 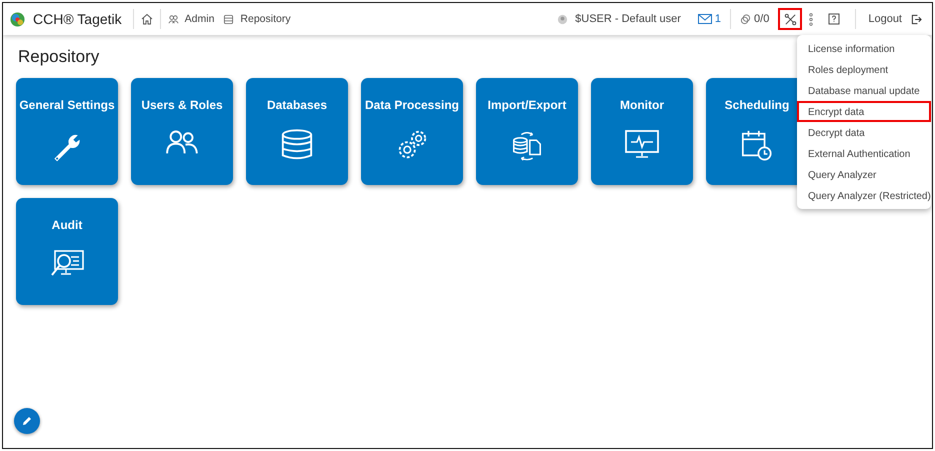 What do you see at coordinates (705, 19) in the screenshot?
I see `mail-icon` at bounding box center [705, 19].